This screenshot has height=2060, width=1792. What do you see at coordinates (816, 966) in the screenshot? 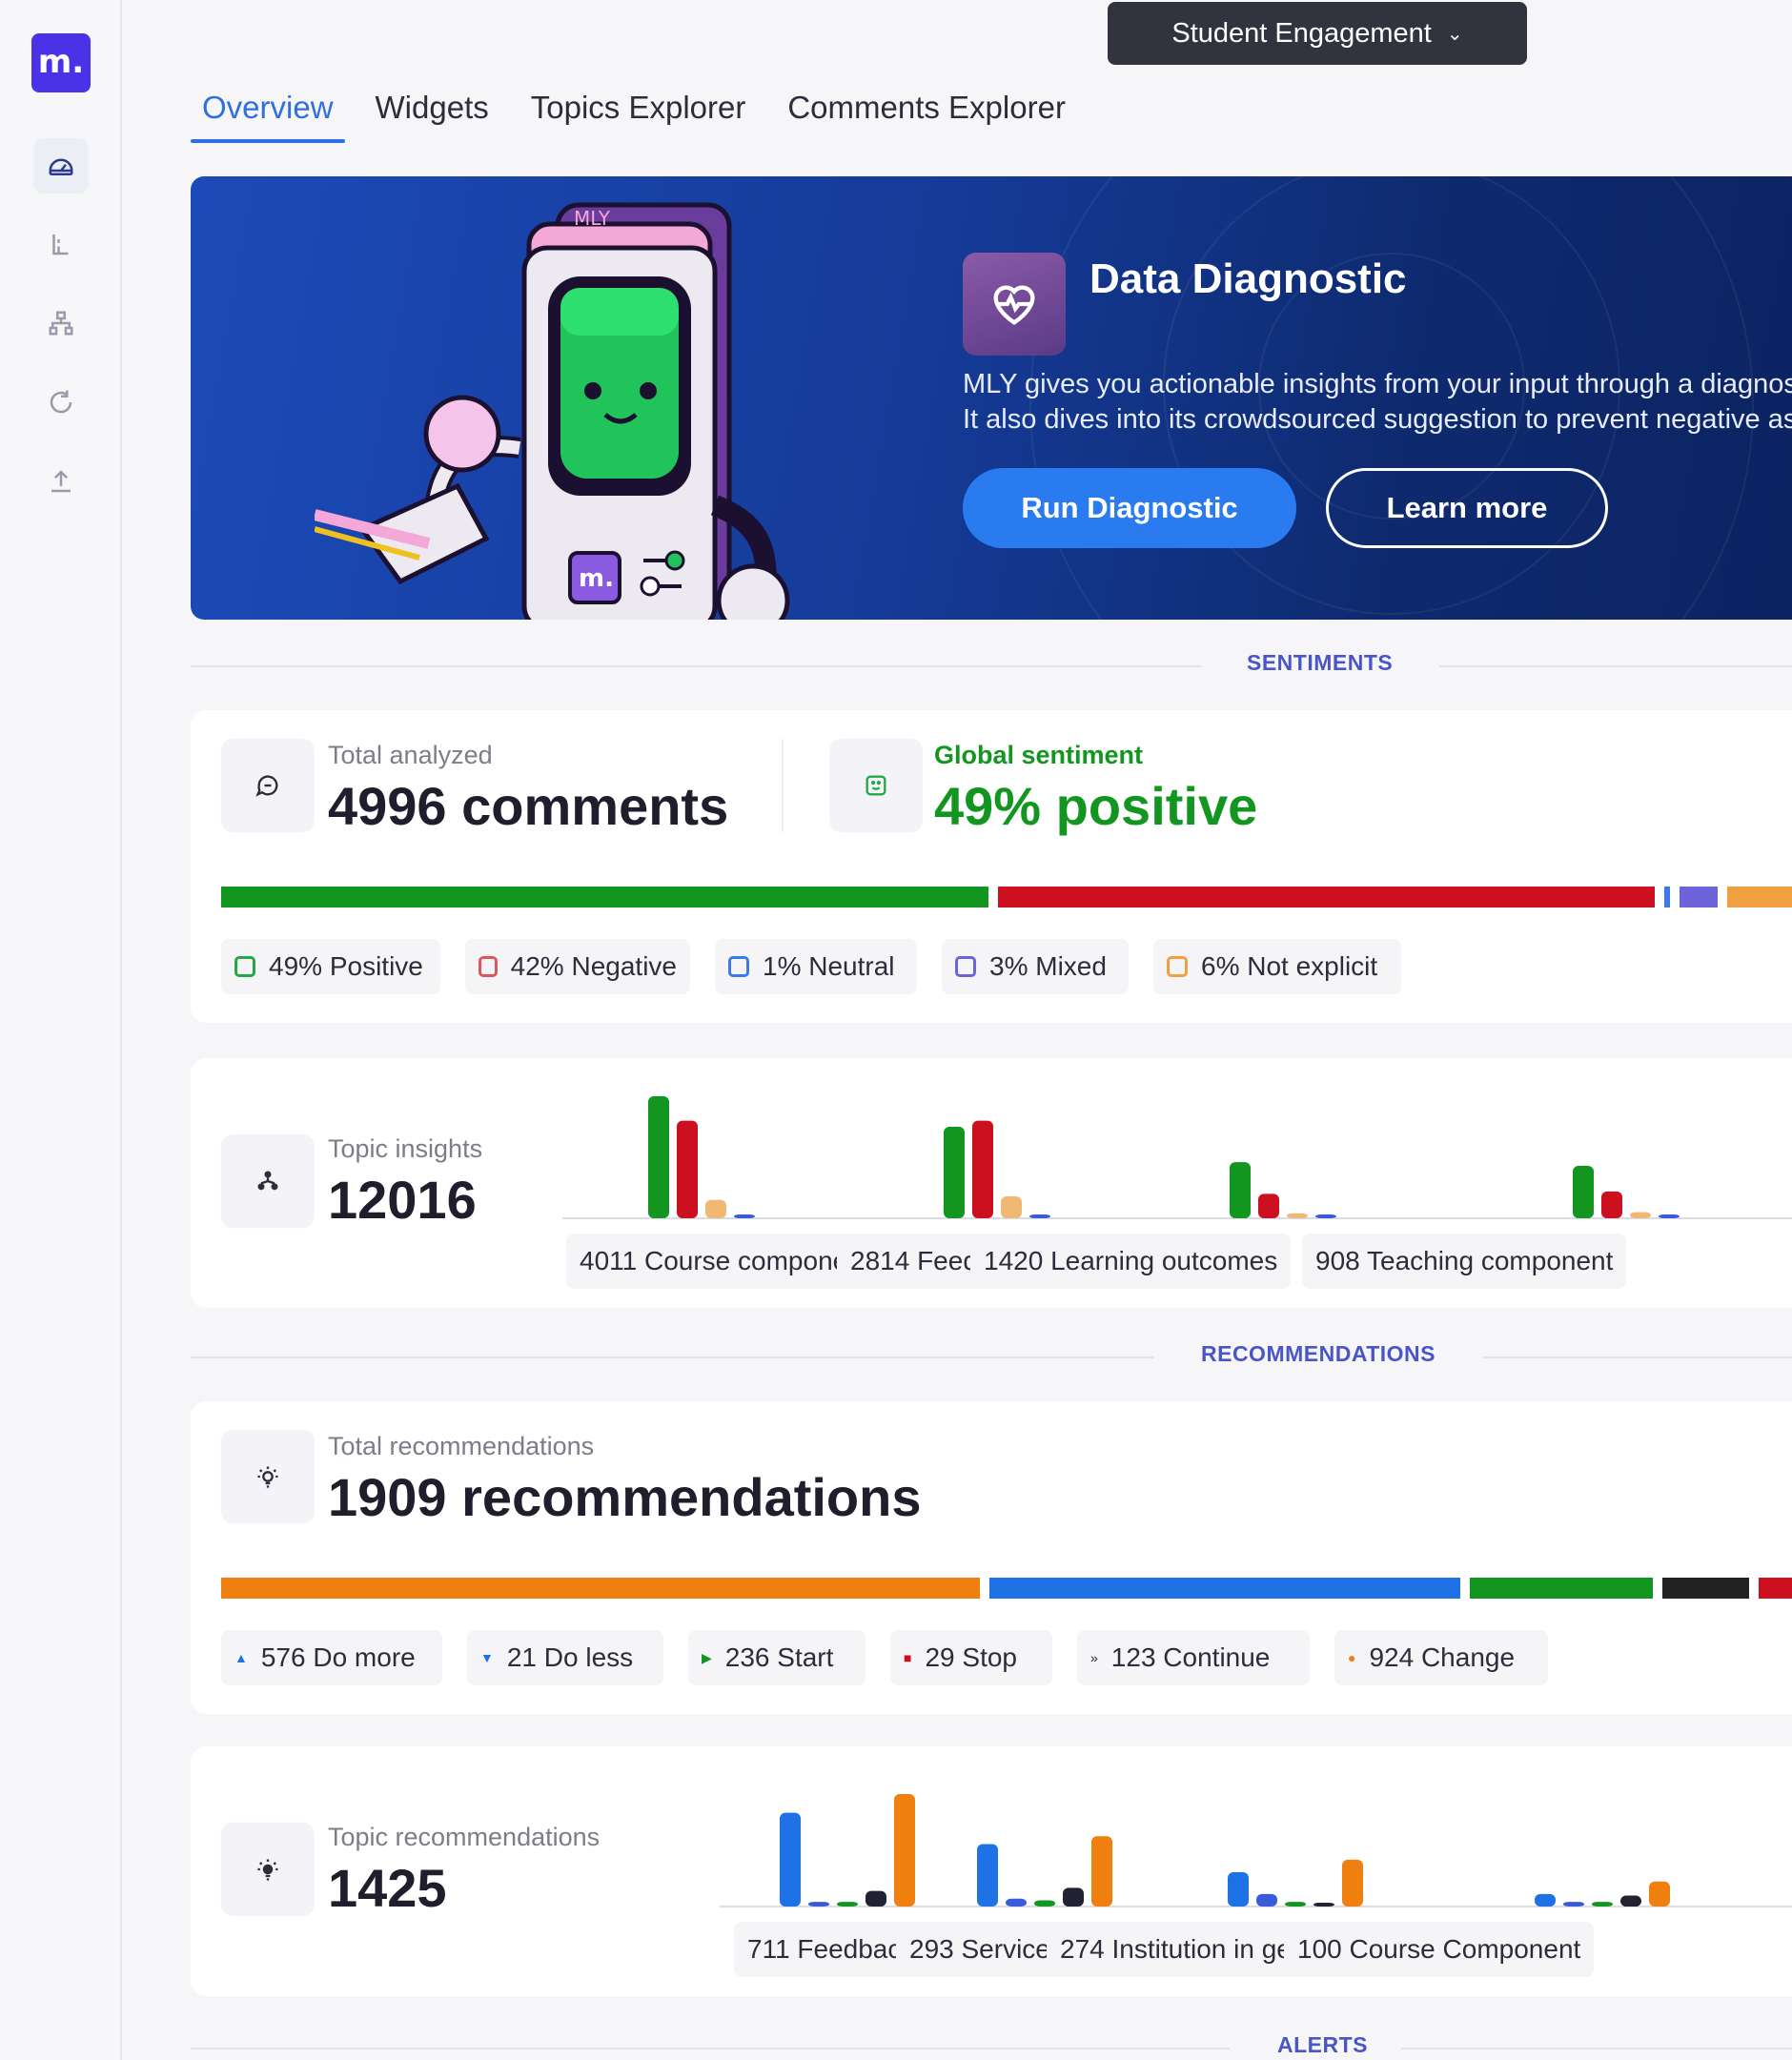
I see `legend-chip: 1% Neutral` at bounding box center [816, 966].